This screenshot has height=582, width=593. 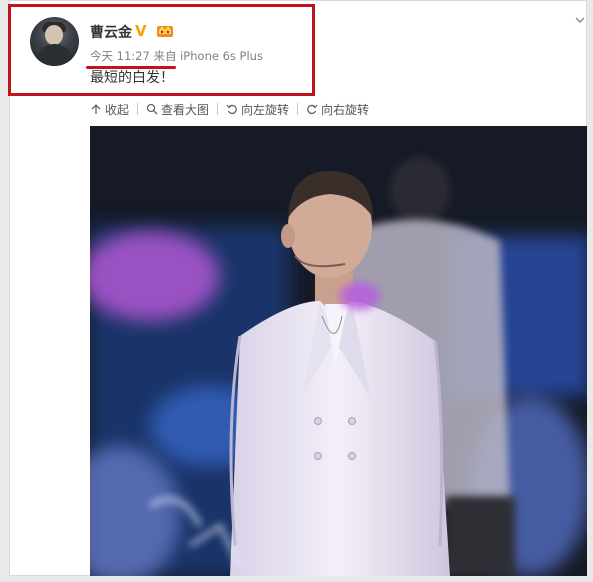 I want to click on highlight-annotation-box, so click(x=161, y=50).